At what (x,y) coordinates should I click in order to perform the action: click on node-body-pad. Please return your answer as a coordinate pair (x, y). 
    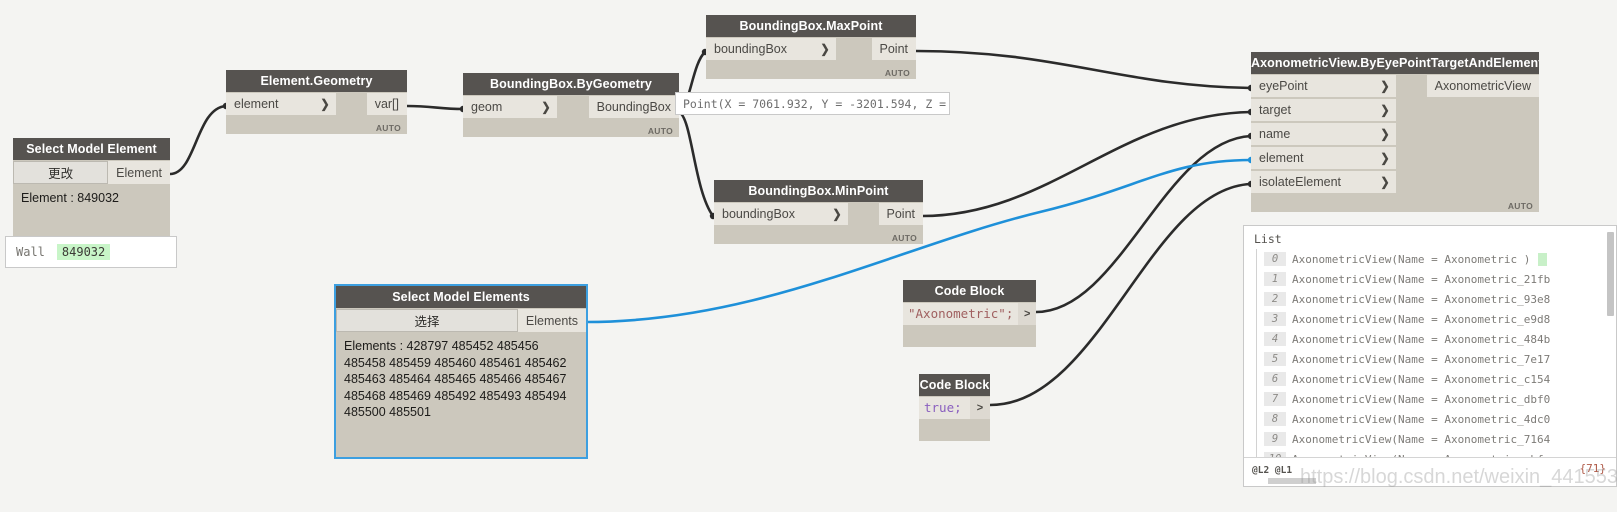
    Looking at the image, I should click on (969, 336).